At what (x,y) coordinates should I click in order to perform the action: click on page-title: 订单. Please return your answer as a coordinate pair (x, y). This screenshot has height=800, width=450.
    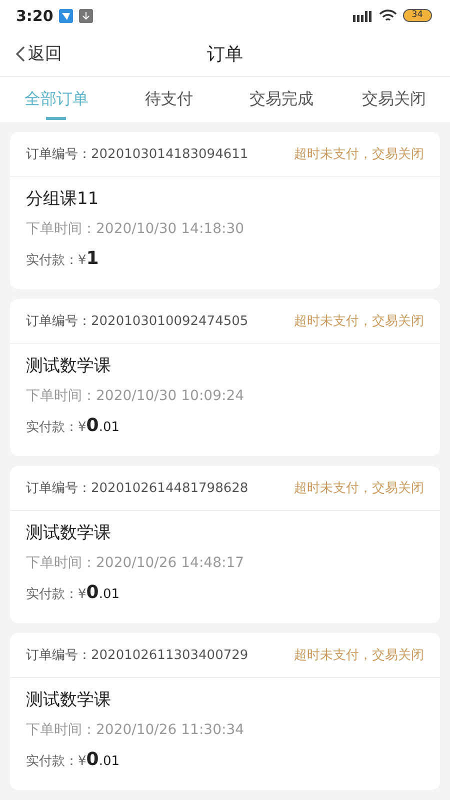
    Looking at the image, I should click on (225, 54).